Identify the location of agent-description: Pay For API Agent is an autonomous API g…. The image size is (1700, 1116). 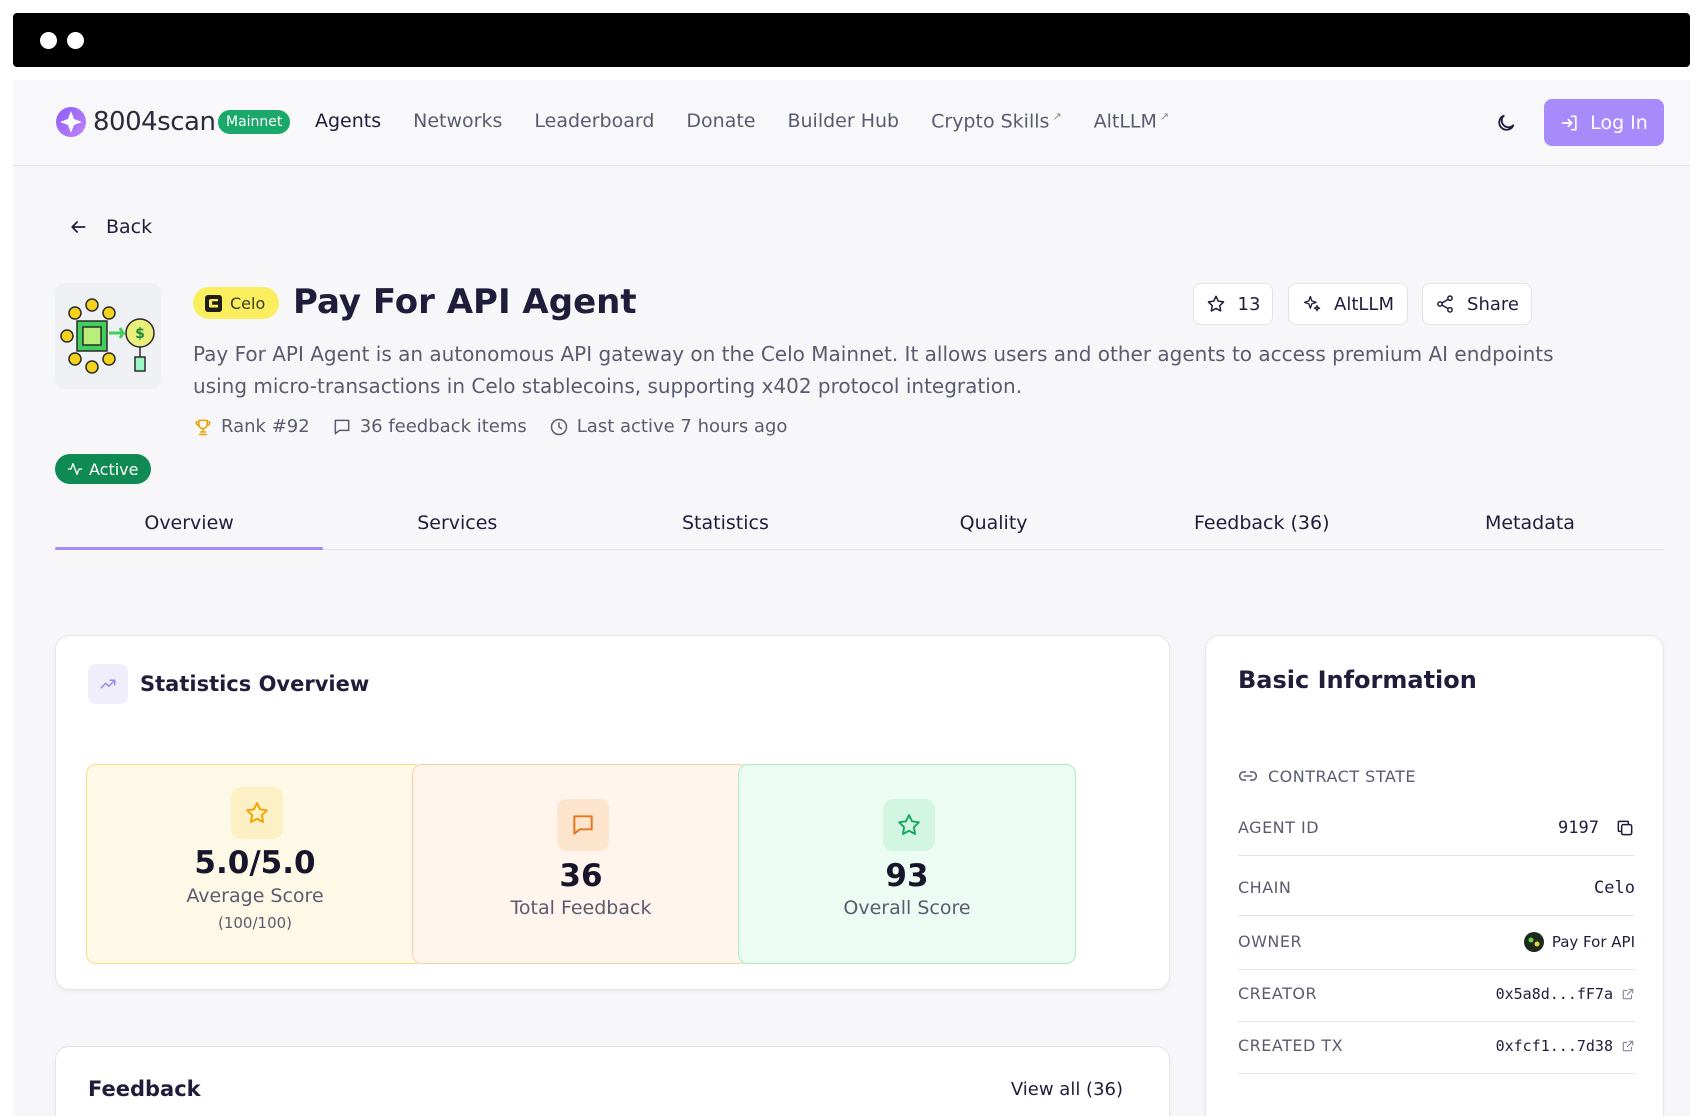
(873, 370).